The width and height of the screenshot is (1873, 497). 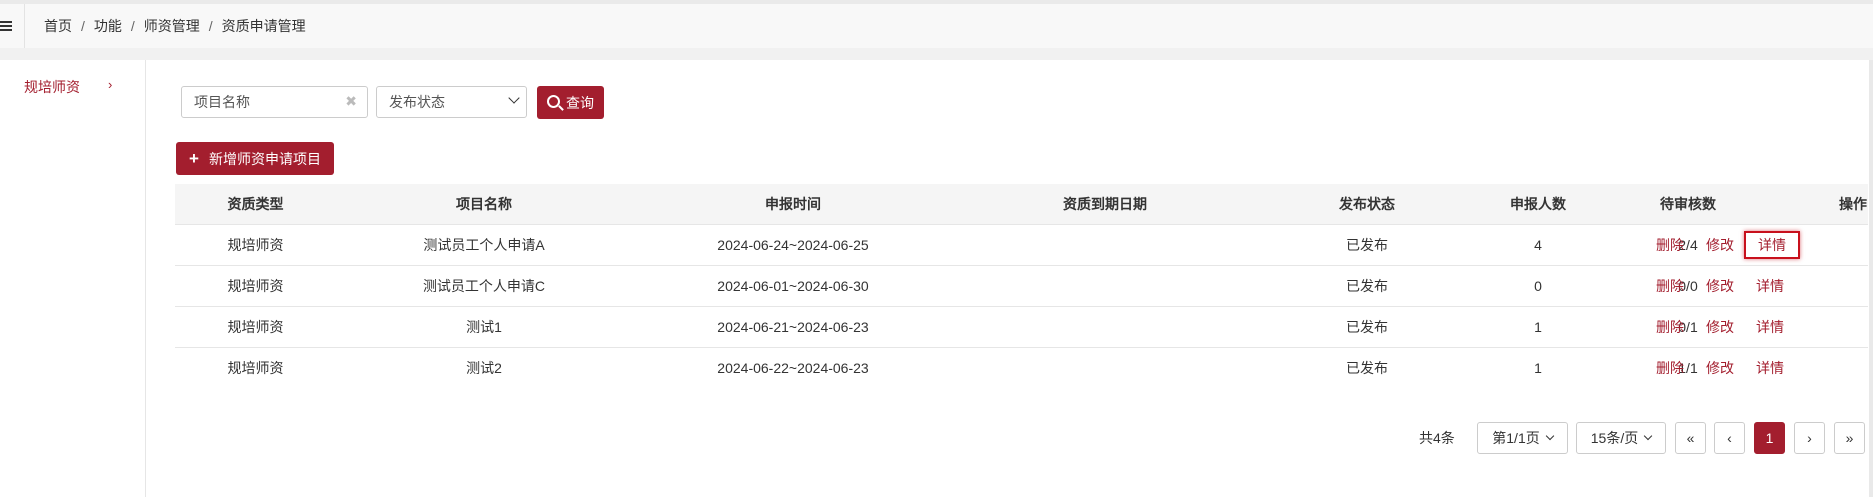 What do you see at coordinates (936, 24) in the screenshot?
I see `top-bar: 首页 / 功能 / 师资管理 / 资质申请管理` at bounding box center [936, 24].